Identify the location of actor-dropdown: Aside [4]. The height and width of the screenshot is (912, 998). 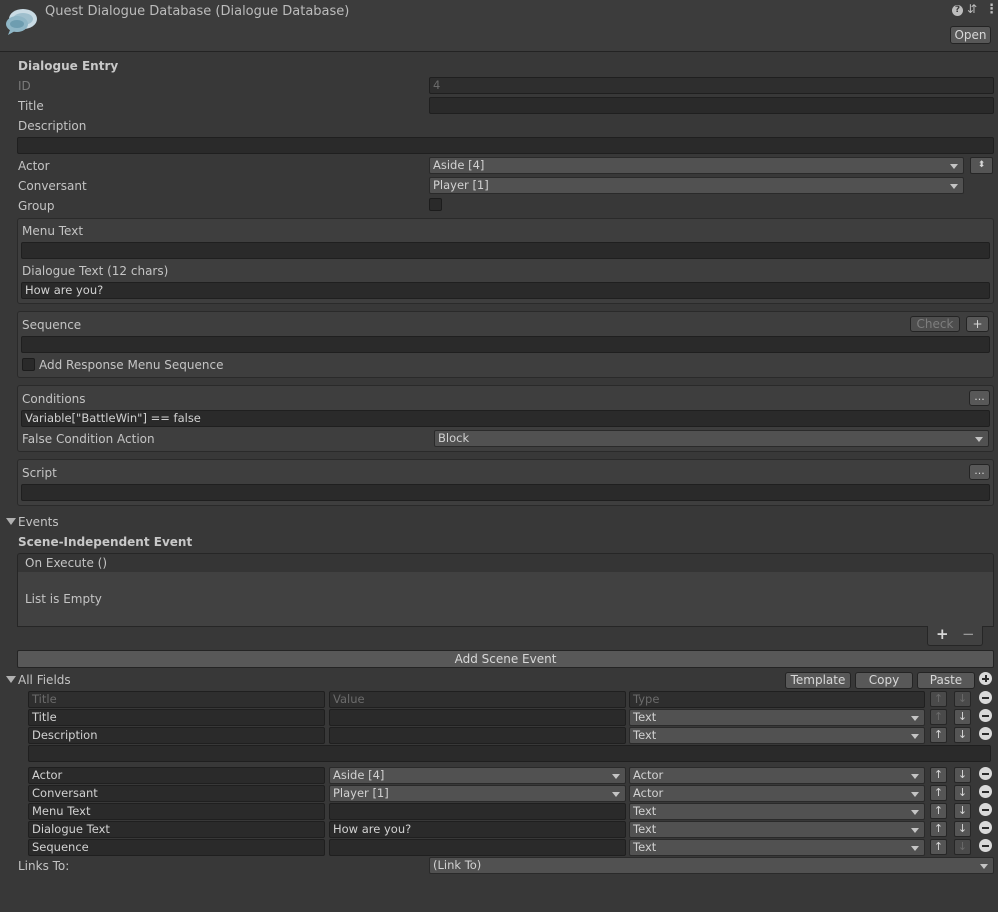
(696, 165).